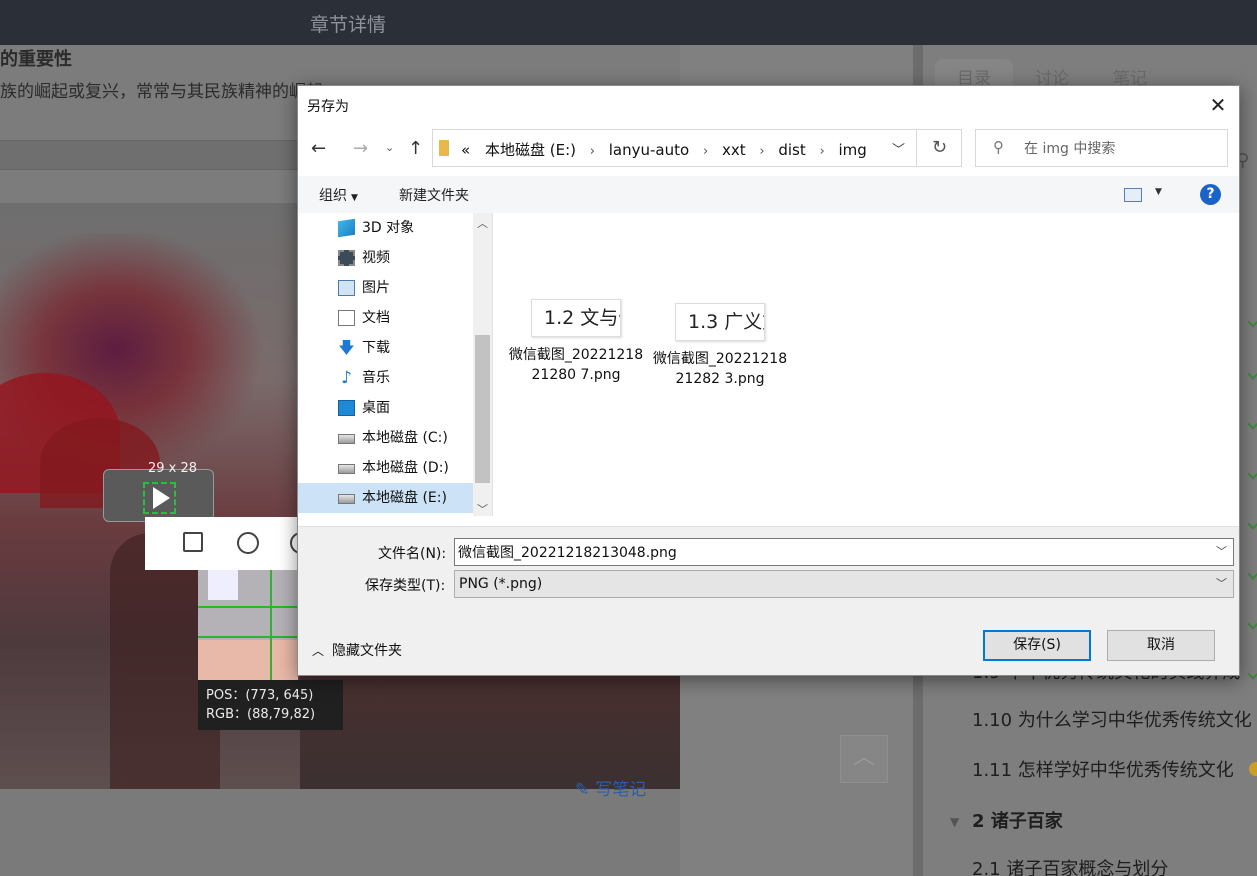 Image resolution: width=1257 pixels, height=876 pixels. Describe the element at coordinates (360, 148) in the screenshot. I see `forward-arrow-icon: →` at that location.